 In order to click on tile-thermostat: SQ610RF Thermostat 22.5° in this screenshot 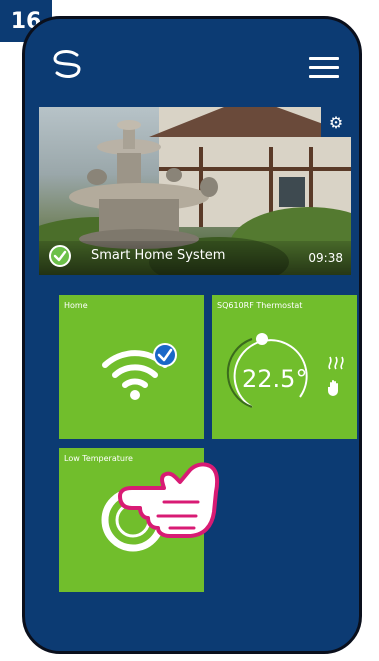, I will do `click(284, 367)`.